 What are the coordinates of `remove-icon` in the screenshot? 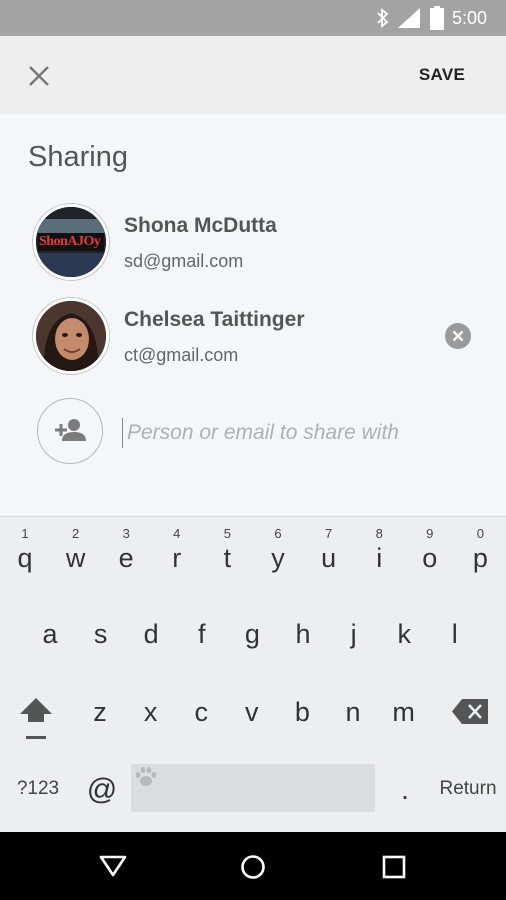 It's located at (458, 336).